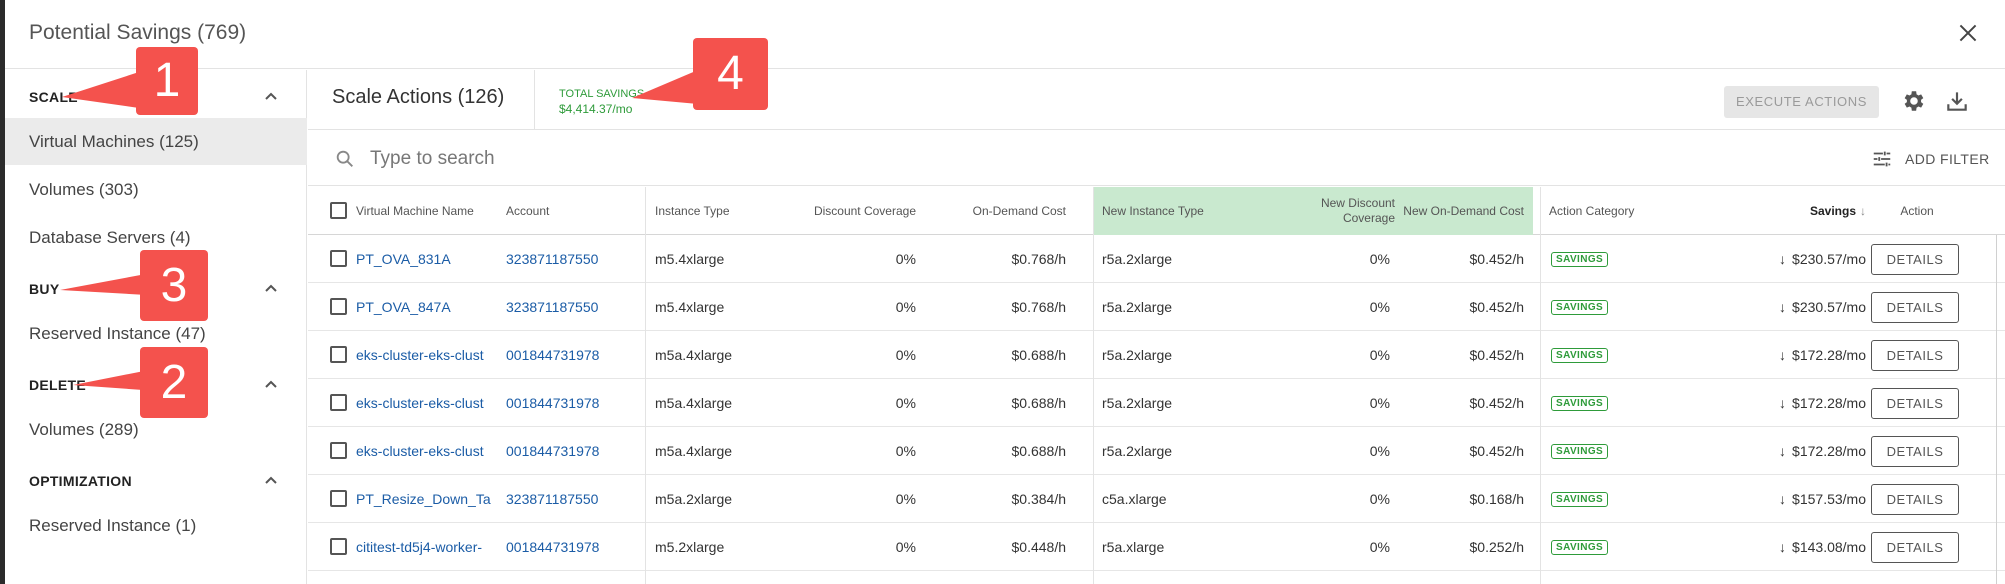 The width and height of the screenshot is (2005, 584). Describe the element at coordinates (1957, 101) in the screenshot. I see `download-icon` at that location.